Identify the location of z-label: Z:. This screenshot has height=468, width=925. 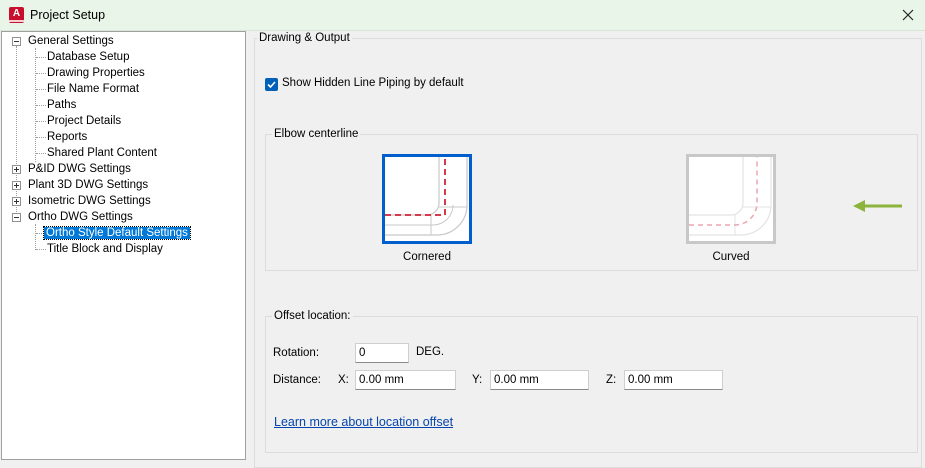
(611, 380).